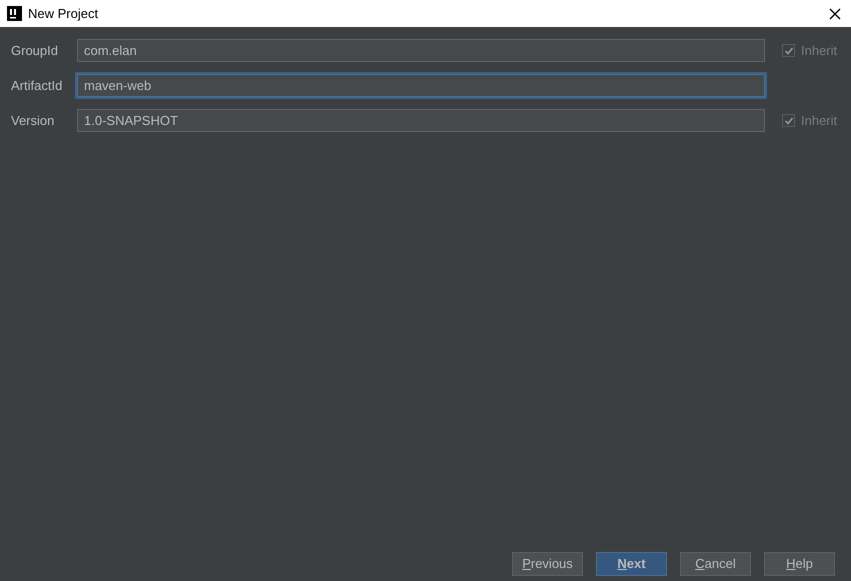 The width and height of the screenshot is (851, 581). Describe the element at coordinates (35, 51) in the screenshot. I see `field-label: GroupId` at that location.